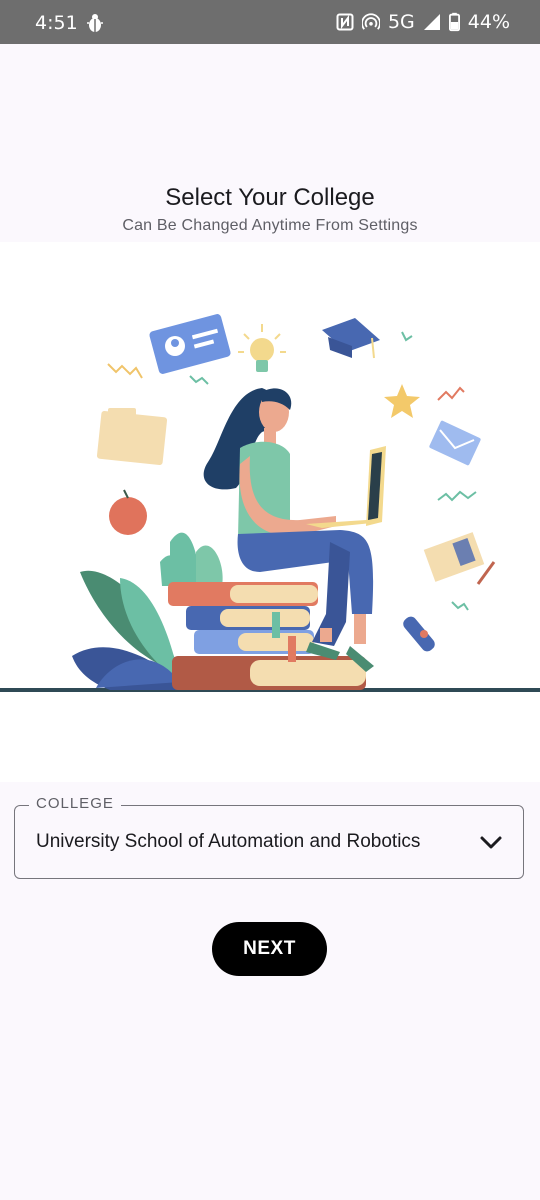 This screenshot has width=540, height=1200. What do you see at coordinates (419, 634) in the screenshot?
I see `diploma-icon` at bounding box center [419, 634].